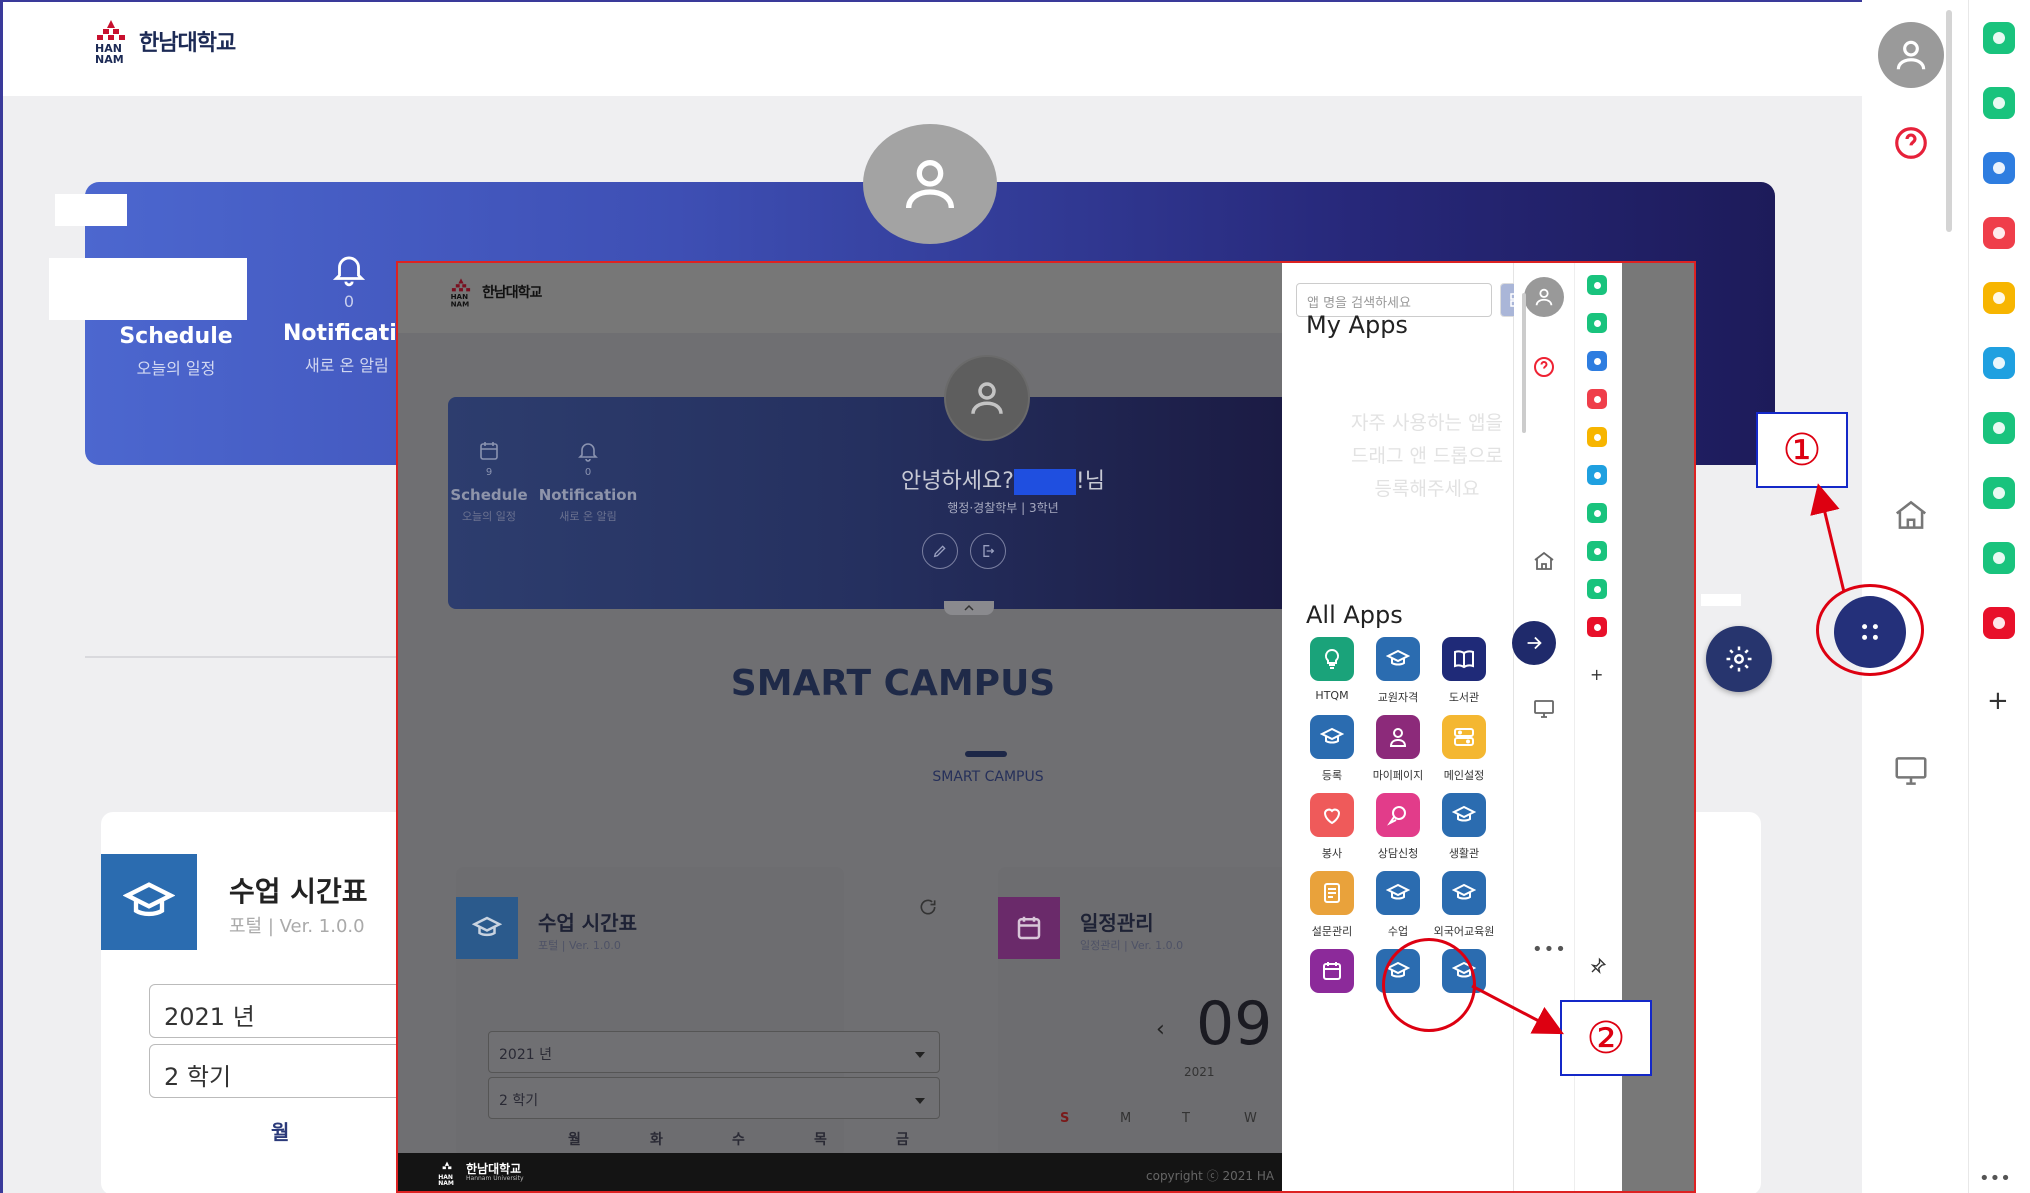 The width and height of the screenshot is (2030, 1193). Describe the element at coordinates (280, 1132) in the screenshot. I see `weekday-header: 월` at that location.